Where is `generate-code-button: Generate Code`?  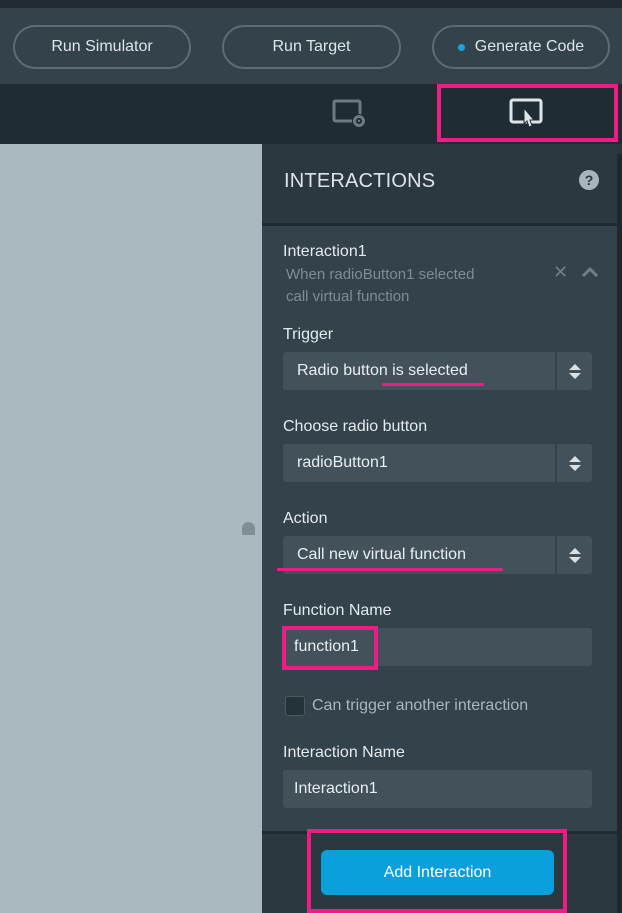
generate-code-button: Generate Code is located at coordinates (521, 47).